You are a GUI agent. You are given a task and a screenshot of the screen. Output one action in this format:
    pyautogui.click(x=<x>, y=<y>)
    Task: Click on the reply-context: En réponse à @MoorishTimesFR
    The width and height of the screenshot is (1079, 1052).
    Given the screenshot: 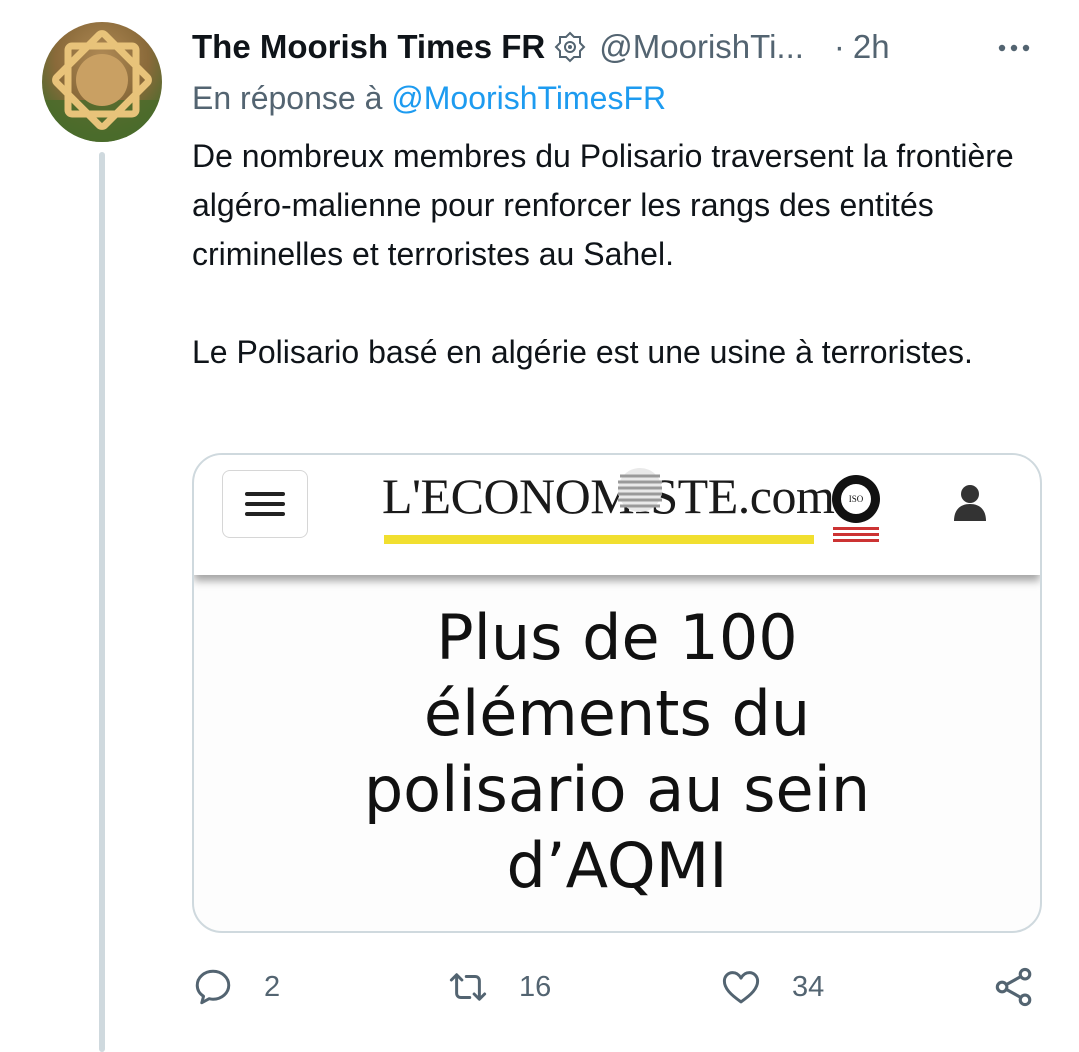 What is the action you would take?
    pyautogui.click(x=429, y=98)
    